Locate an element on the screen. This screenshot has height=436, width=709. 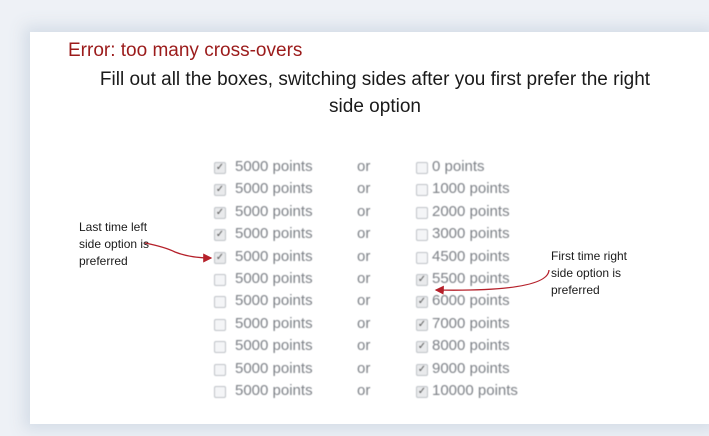
arrow-left-annotation is located at coordinates (178, 252).